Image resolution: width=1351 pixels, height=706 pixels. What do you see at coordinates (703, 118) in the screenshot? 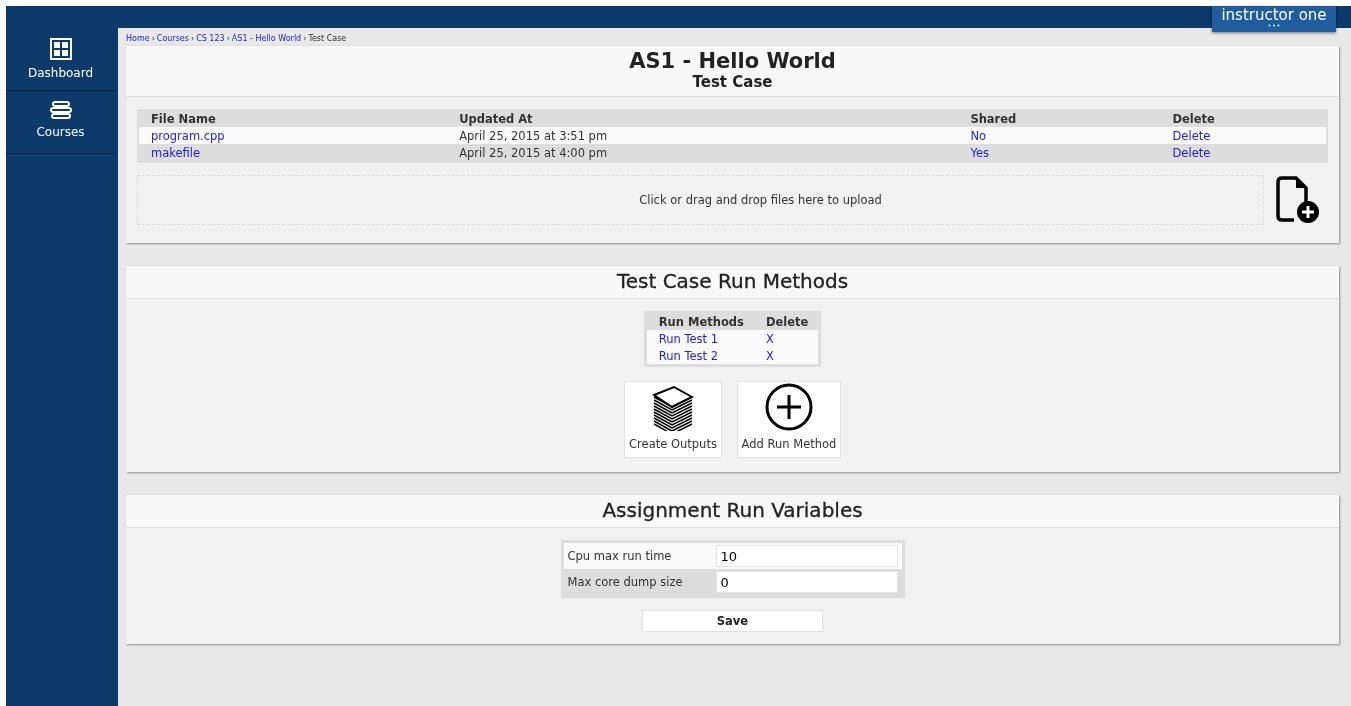
I see `column-header: Updated At` at bounding box center [703, 118].